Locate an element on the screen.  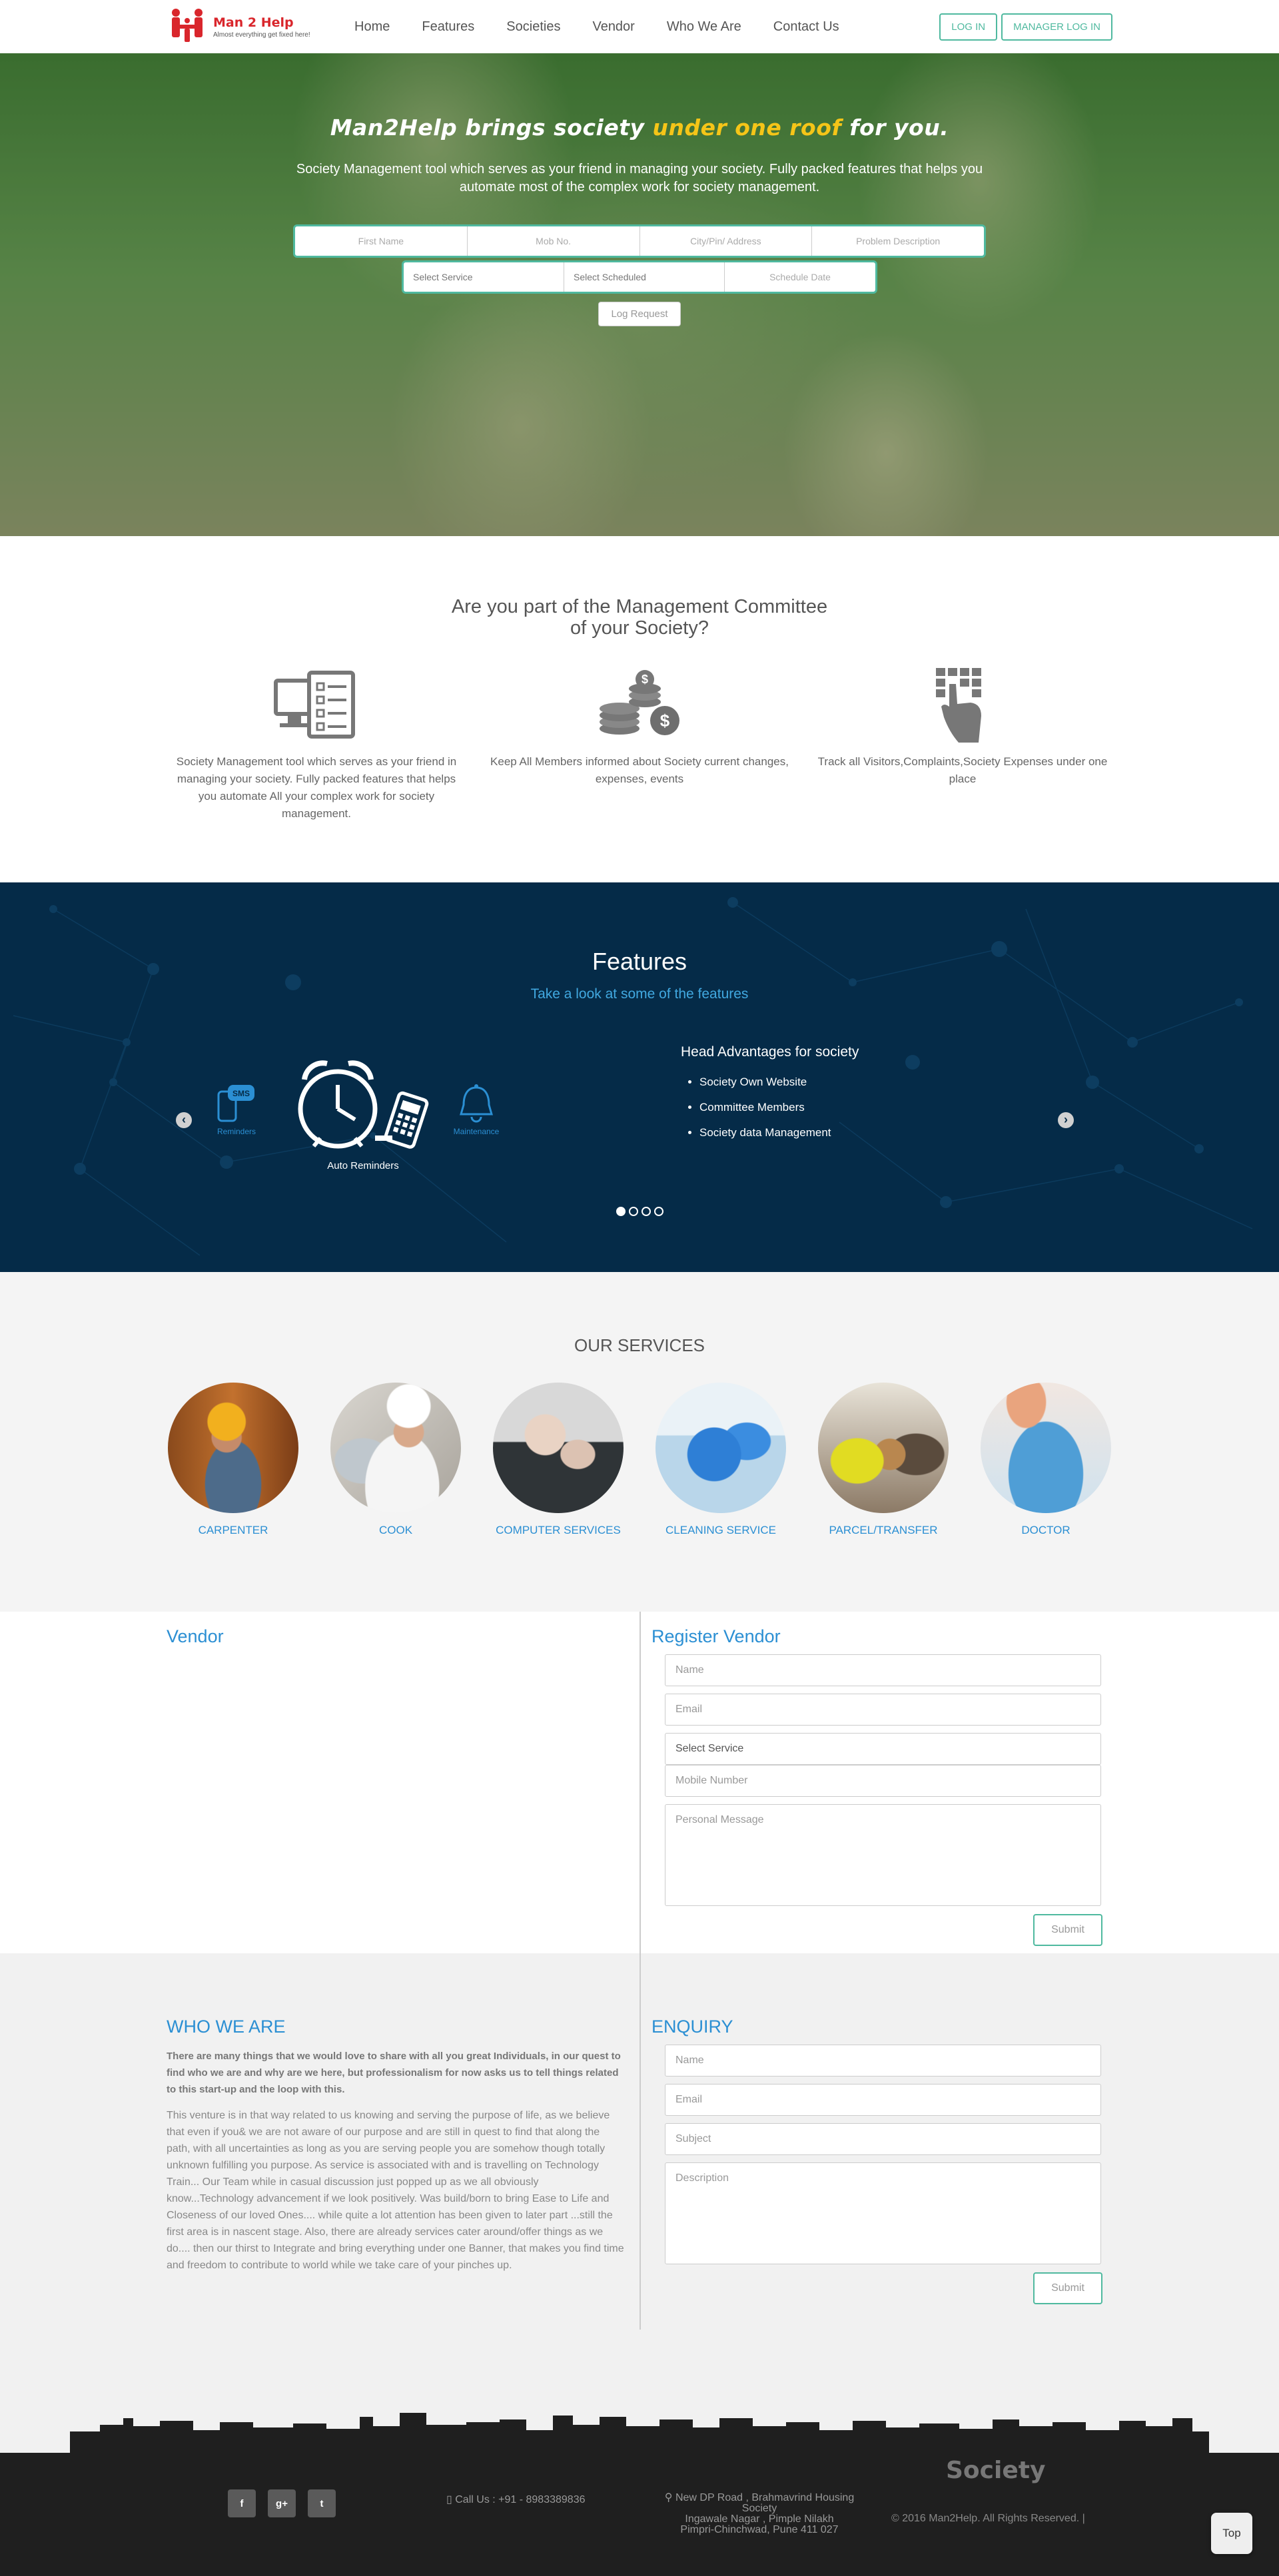
advantage-item: Committee Members is located at coordinates (779, 1107).